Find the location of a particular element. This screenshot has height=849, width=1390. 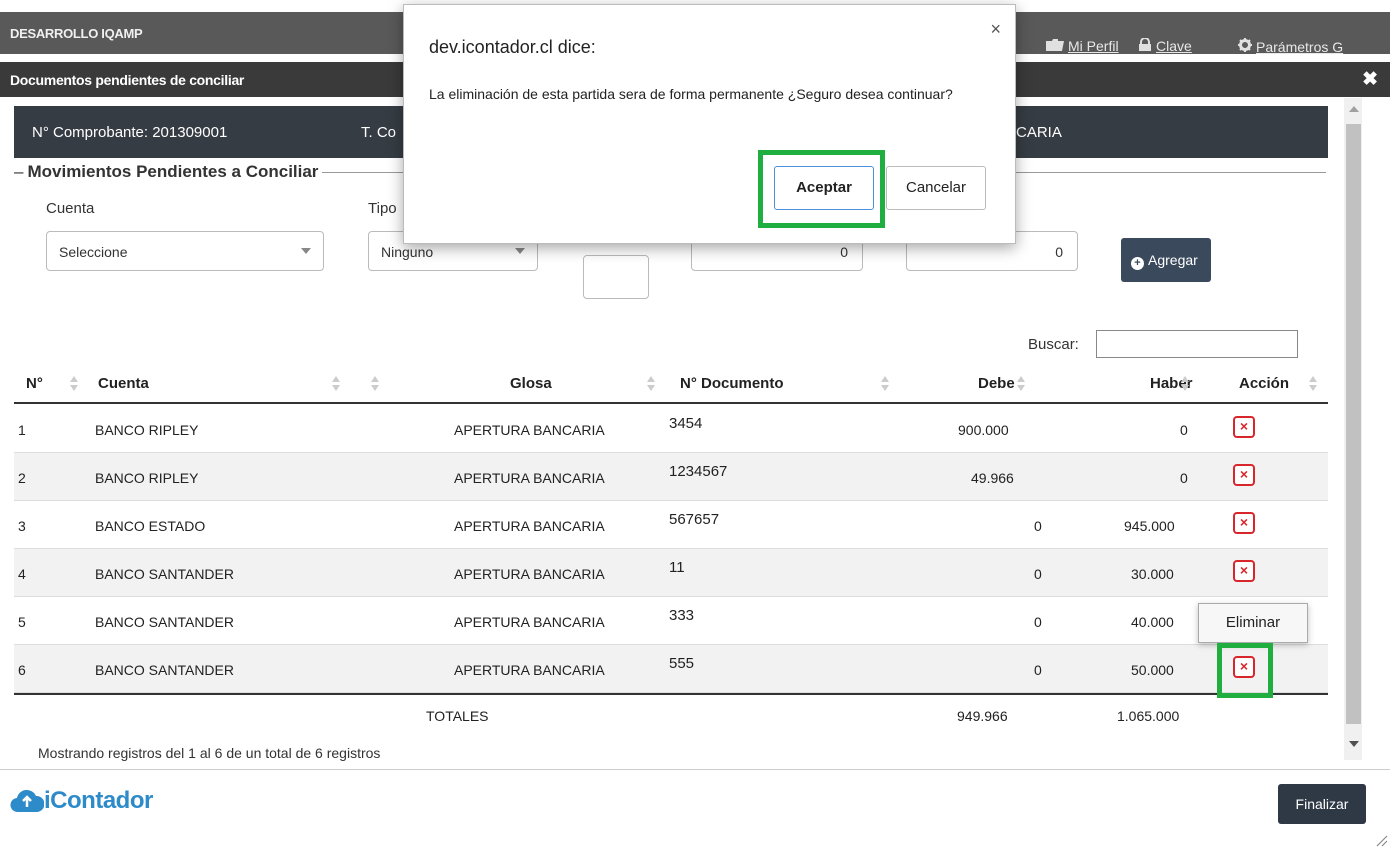

column-header-accion: Acción is located at coordinates (1264, 383).